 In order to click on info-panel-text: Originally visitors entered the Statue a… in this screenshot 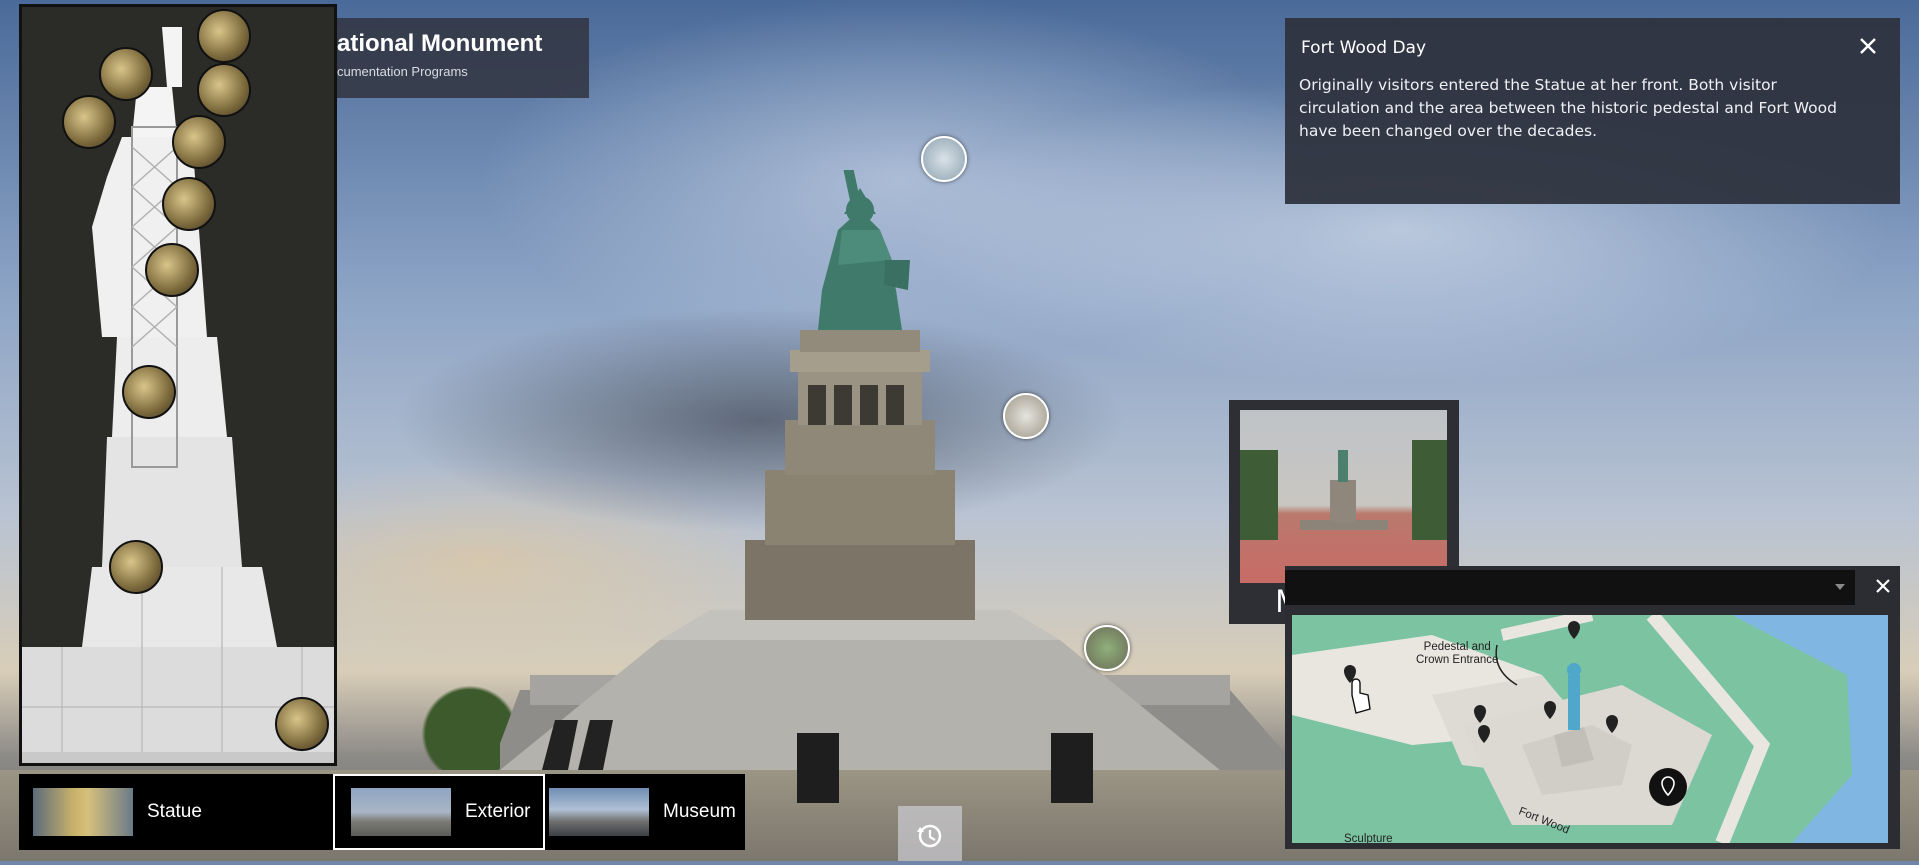, I will do `click(1568, 108)`.